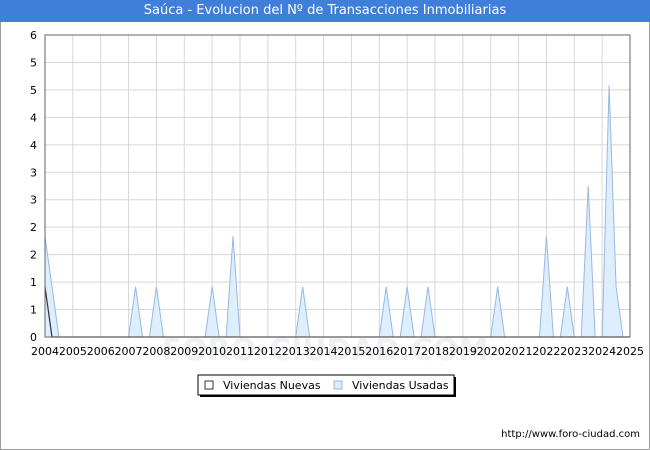 Image resolution: width=650 pixels, height=450 pixels. What do you see at coordinates (129, 351) in the screenshot?
I see `x-tick-label: 2007` at bounding box center [129, 351].